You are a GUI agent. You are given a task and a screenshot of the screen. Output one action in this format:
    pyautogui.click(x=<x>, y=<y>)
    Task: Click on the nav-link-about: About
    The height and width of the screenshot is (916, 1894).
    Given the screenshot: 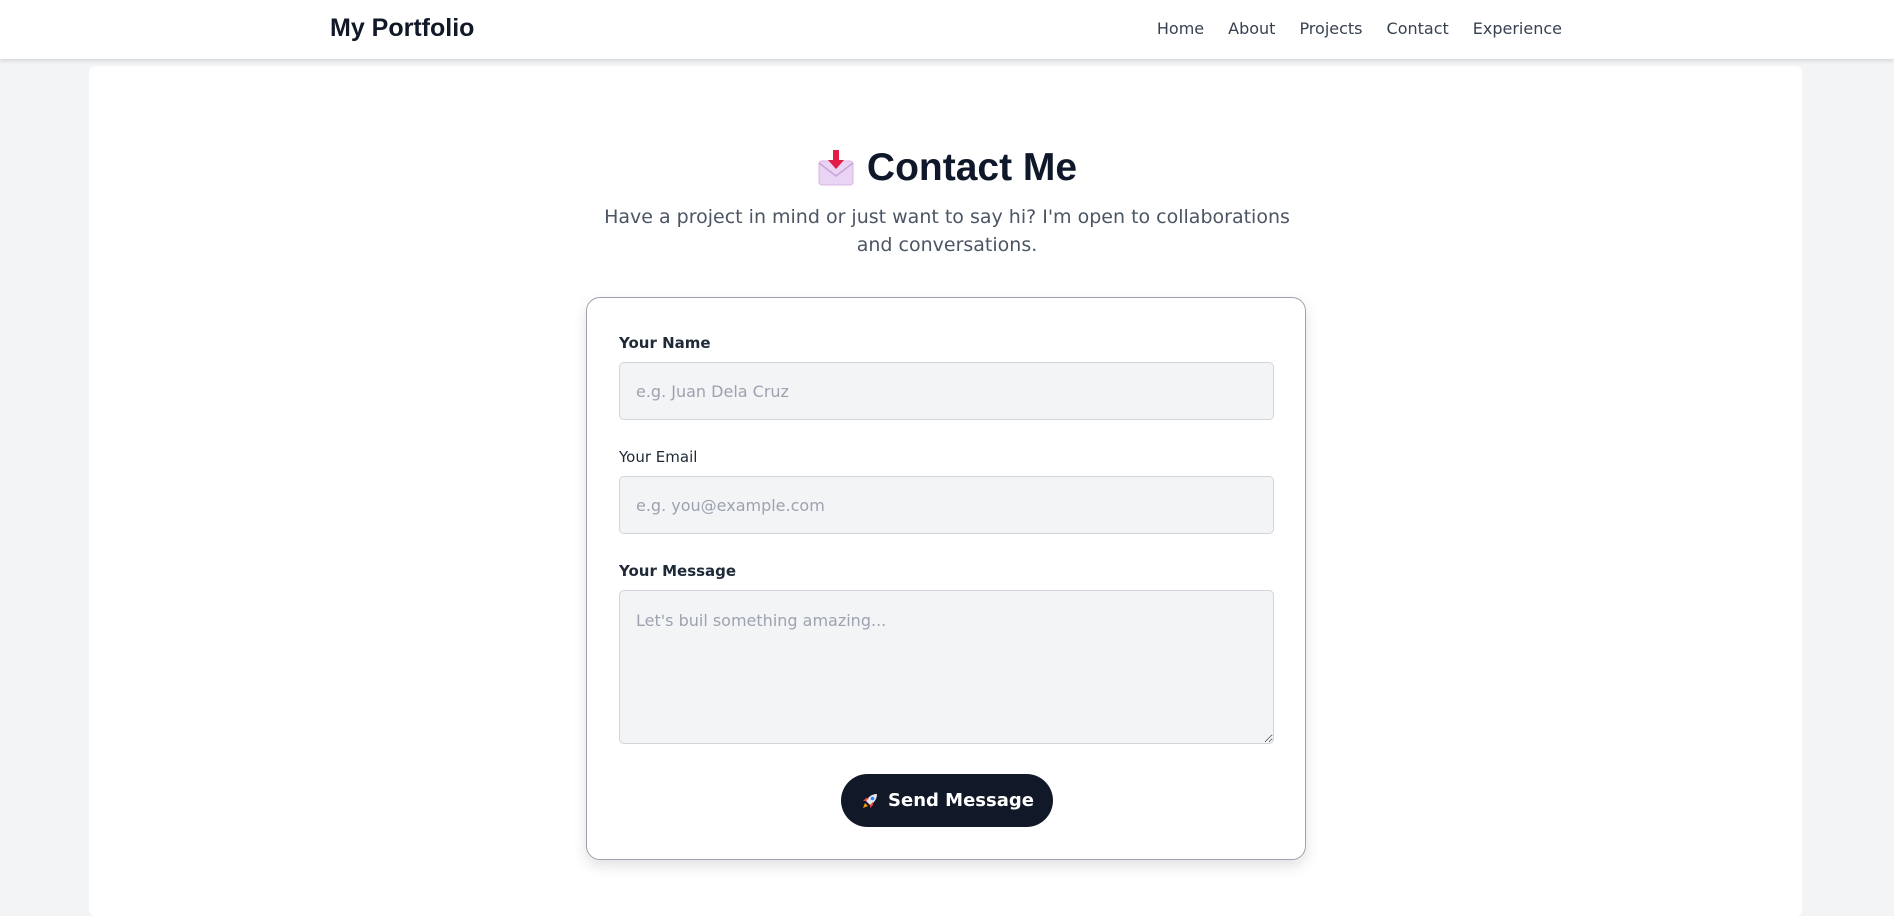 What is the action you would take?
    pyautogui.click(x=1251, y=28)
    